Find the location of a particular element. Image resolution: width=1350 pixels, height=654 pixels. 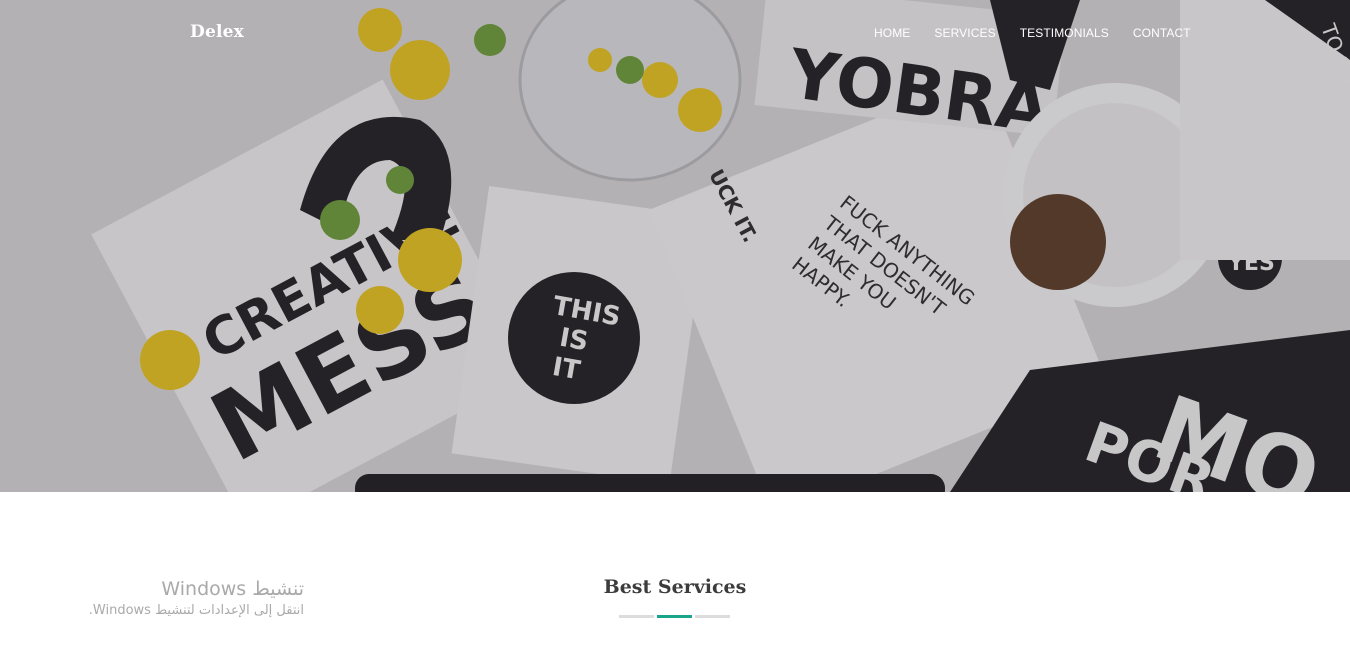

nav-contact-link: CONTACT is located at coordinates (1162, 33).